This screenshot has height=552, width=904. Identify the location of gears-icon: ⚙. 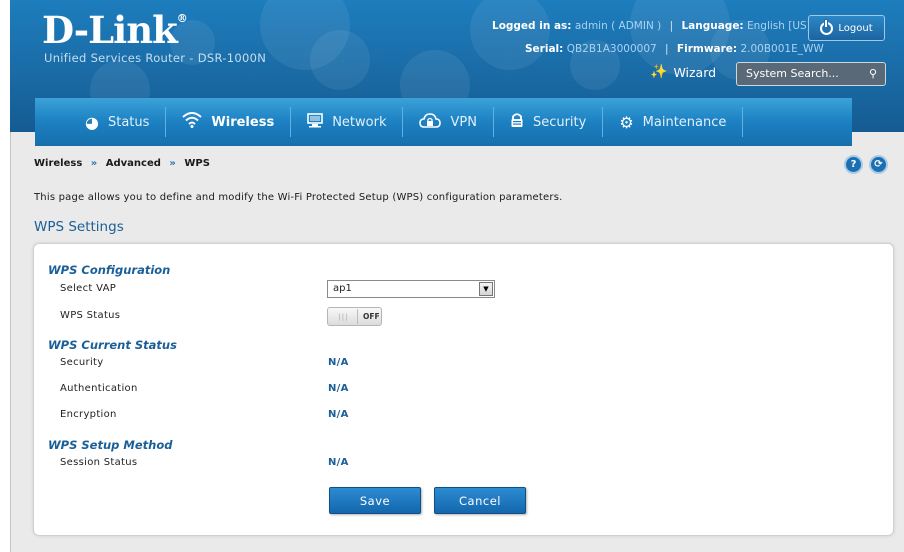
(626, 122).